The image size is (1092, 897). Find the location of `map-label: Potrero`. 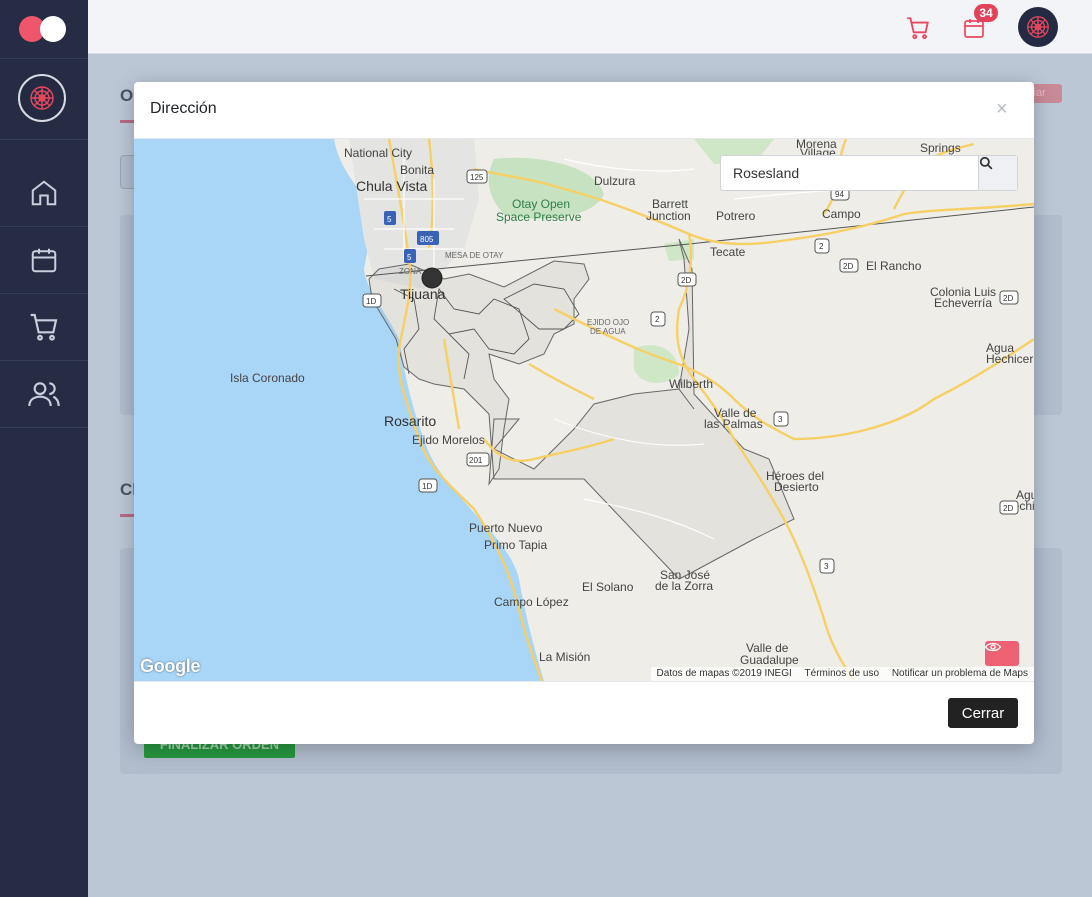

map-label: Potrero is located at coordinates (736, 216).